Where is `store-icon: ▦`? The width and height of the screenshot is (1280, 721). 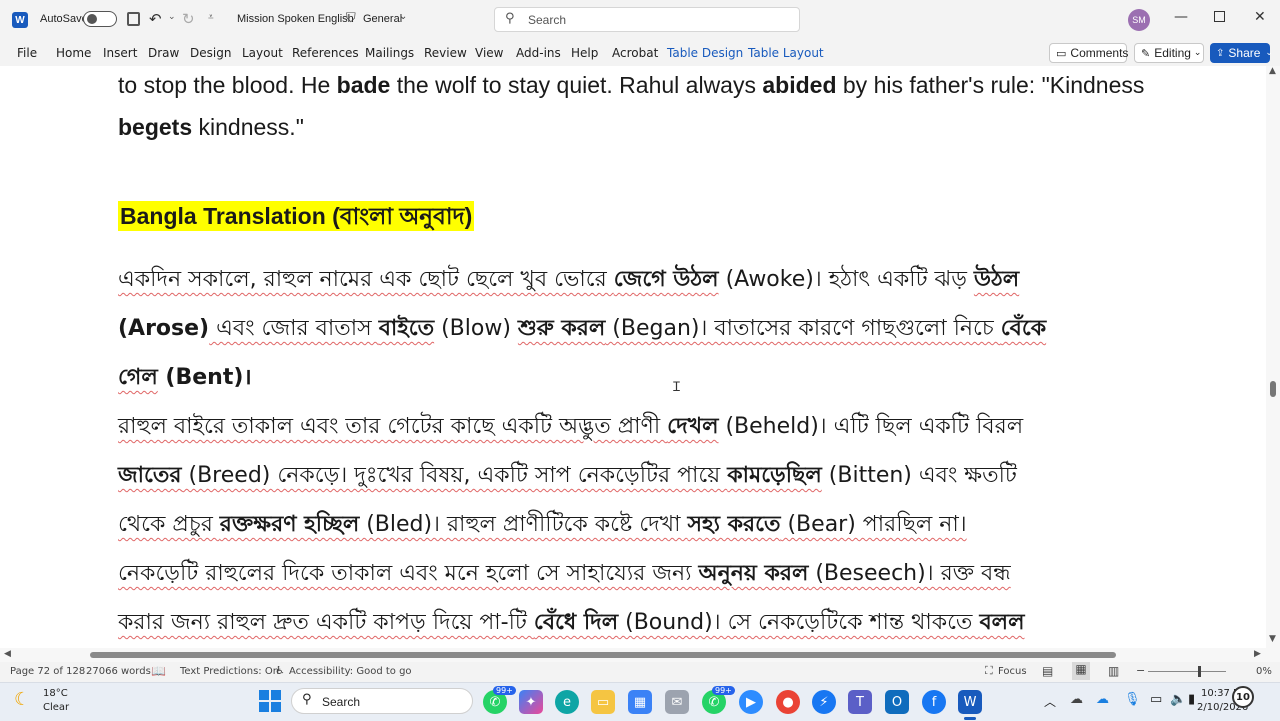
store-icon: ▦ is located at coordinates (640, 702).